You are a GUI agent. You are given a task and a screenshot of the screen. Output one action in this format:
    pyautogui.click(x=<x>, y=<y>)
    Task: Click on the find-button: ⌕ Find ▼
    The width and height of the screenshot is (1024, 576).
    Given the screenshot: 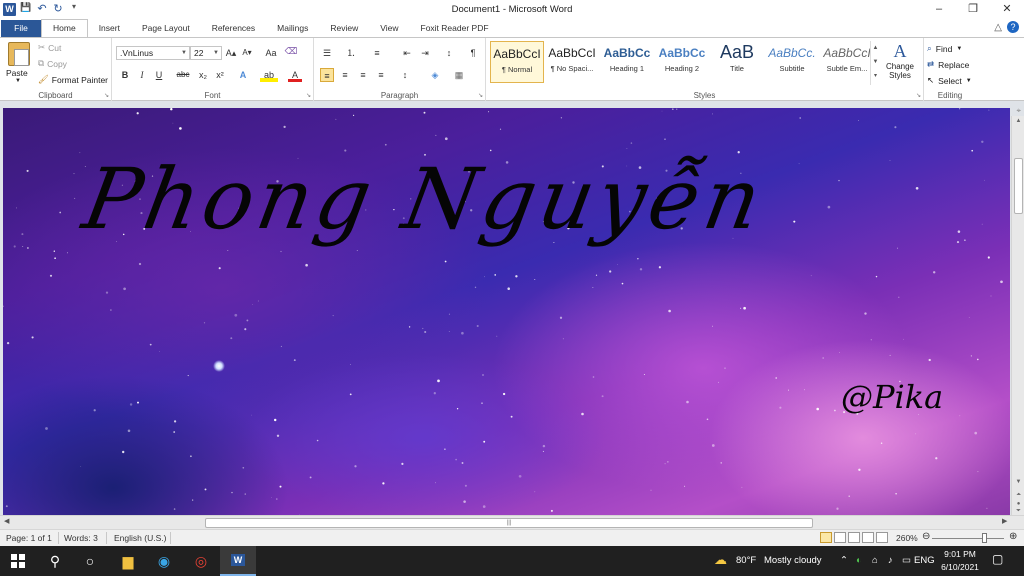 What is the action you would take?
    pyautogui.click(x=944, y=48)
    